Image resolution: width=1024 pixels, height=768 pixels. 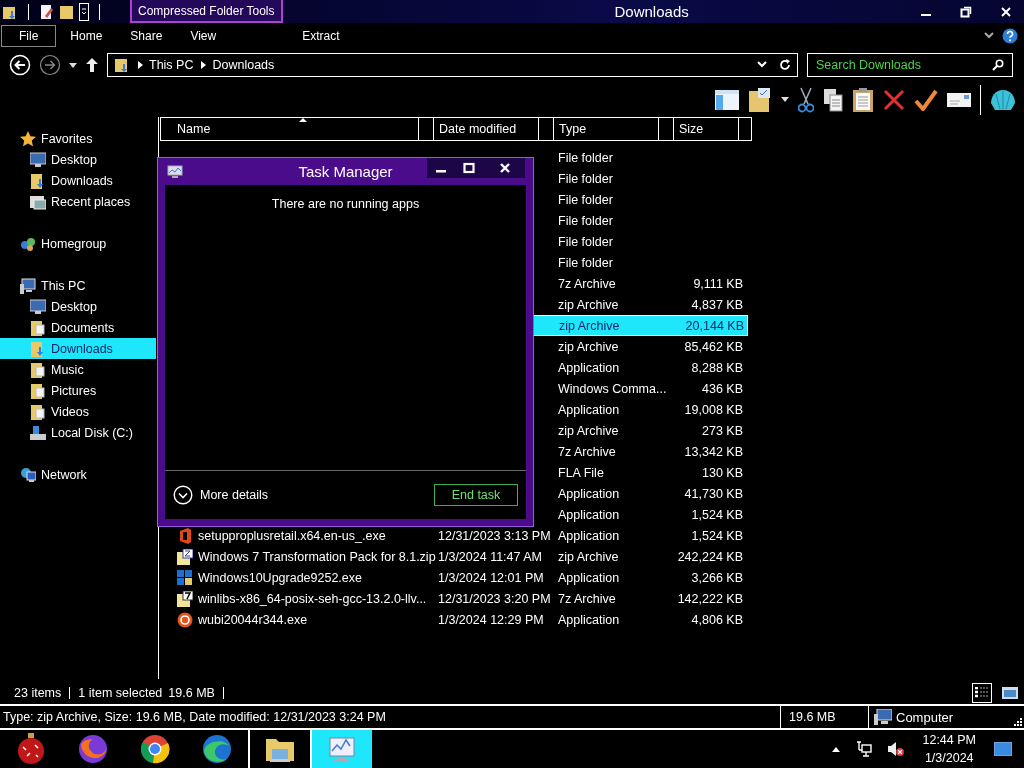 I want to click on address-bar: This PC Downloads, so click(x=452, y=65).